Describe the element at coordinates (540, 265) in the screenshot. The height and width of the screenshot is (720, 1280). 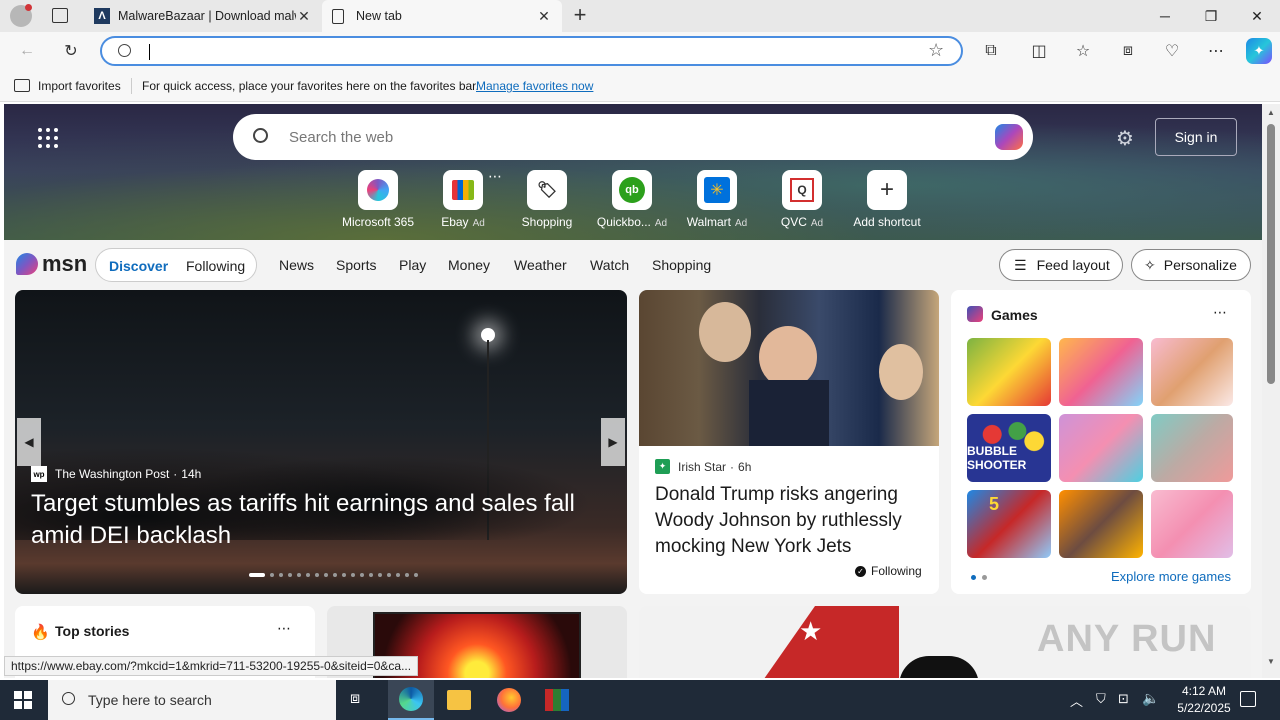
I see `nav-weather: Weather` at that location.